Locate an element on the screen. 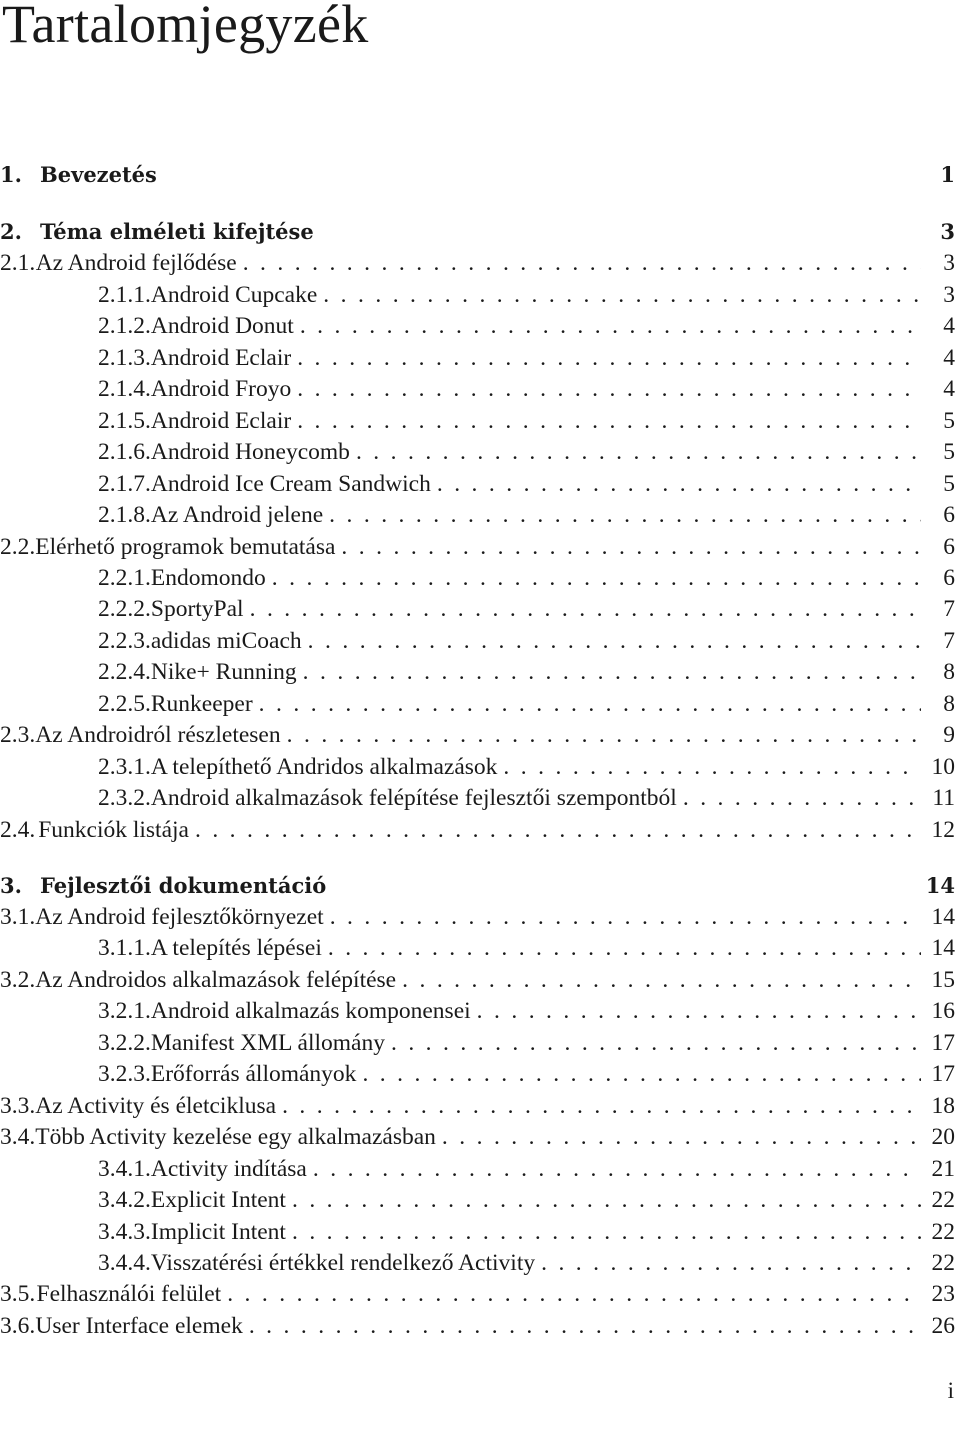  toc-entry: 3.1.Az Android fejlesztőkörnyezet 14 is located at coordinates (477, 917).